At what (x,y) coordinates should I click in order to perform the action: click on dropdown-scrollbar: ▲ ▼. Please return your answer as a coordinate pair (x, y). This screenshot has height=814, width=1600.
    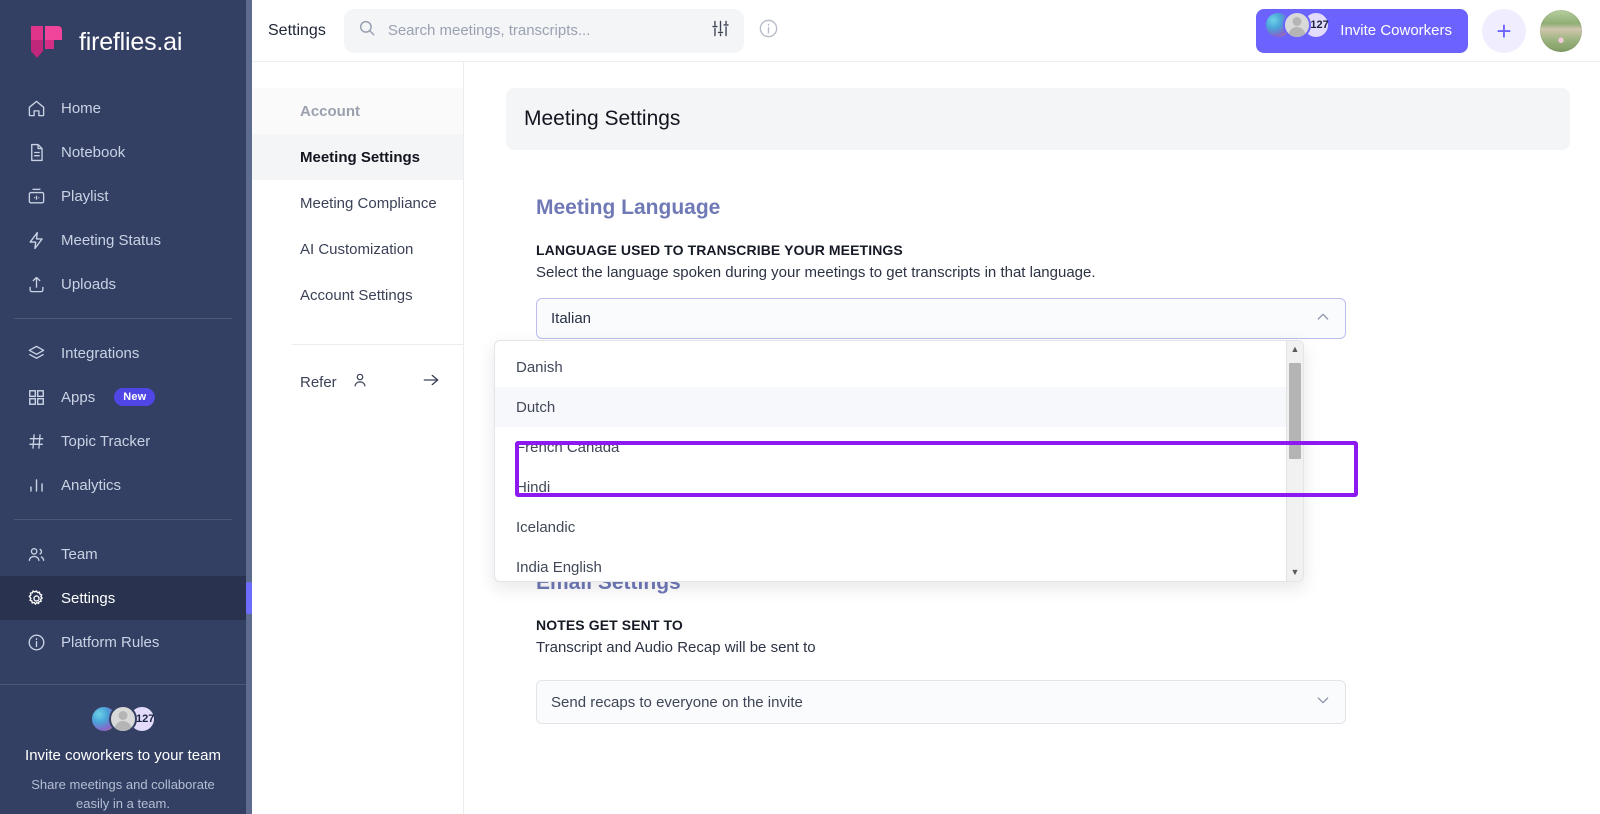
    Looking at the image, I should click on (1294, 461).